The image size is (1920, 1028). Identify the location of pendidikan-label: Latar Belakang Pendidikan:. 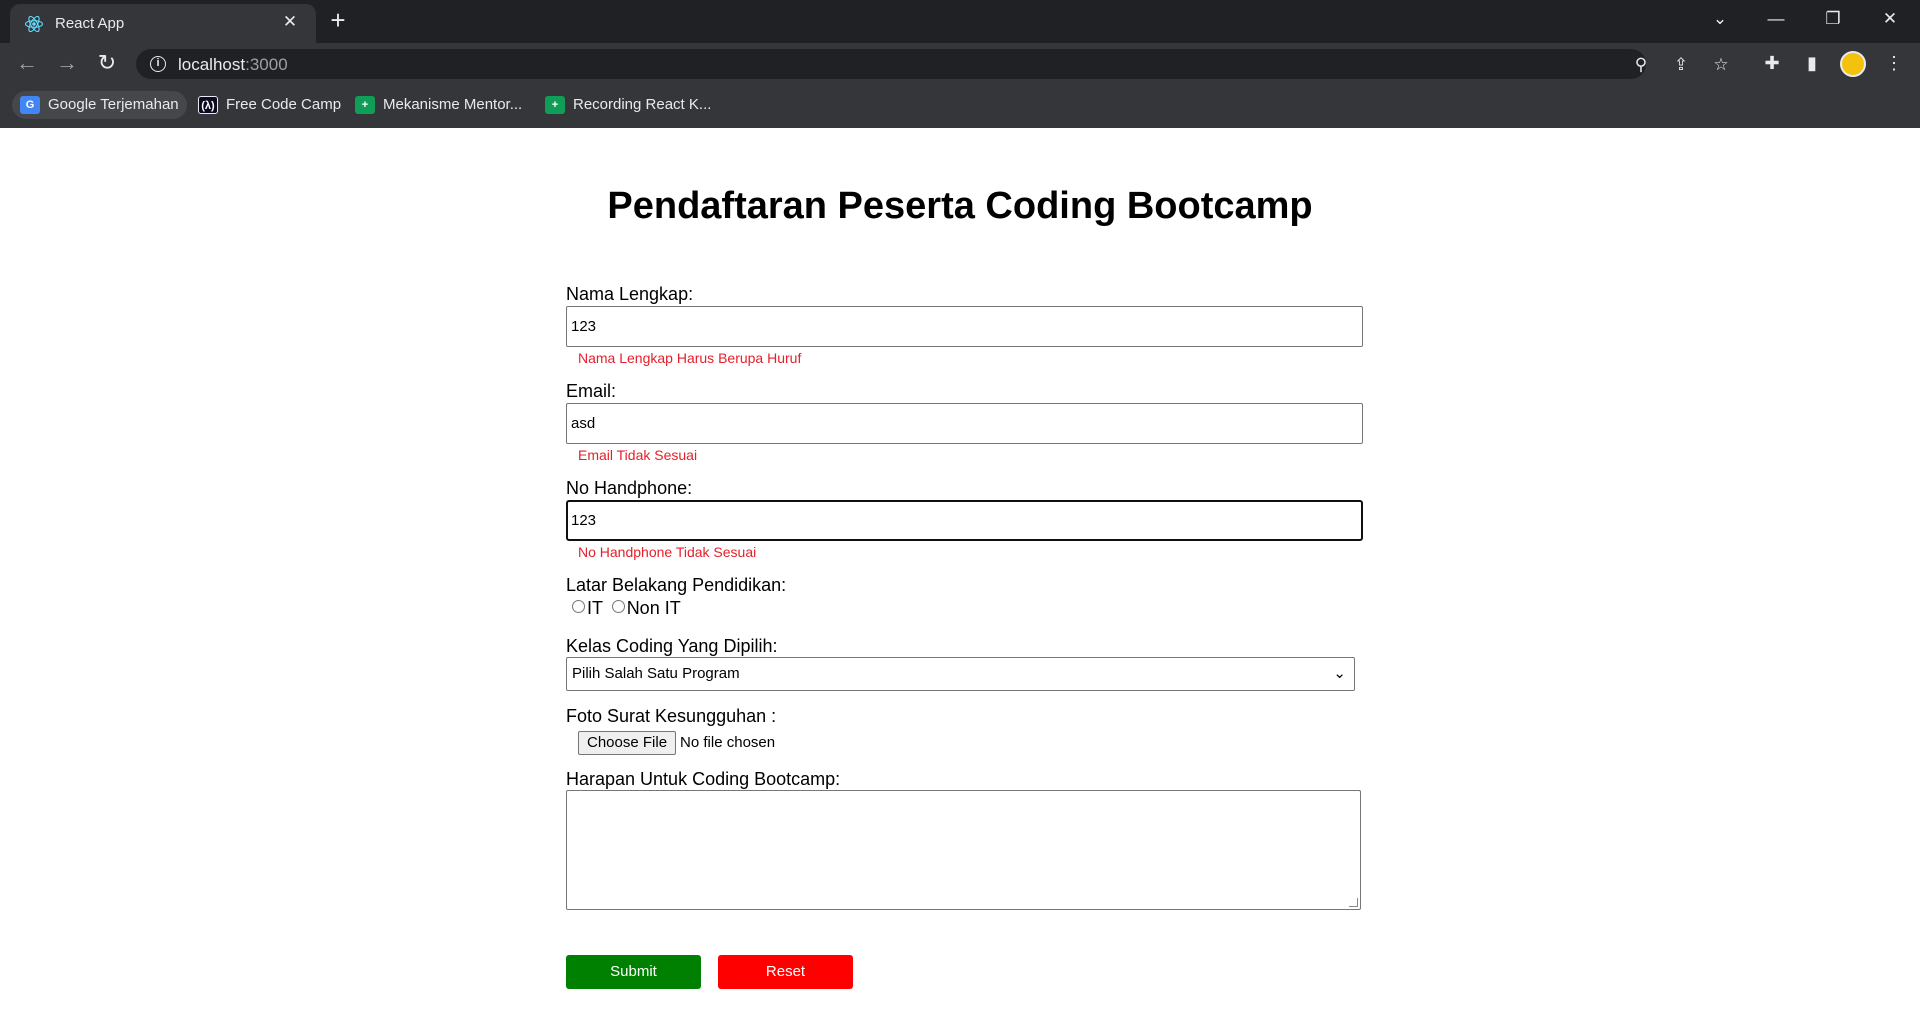
(676, 585).